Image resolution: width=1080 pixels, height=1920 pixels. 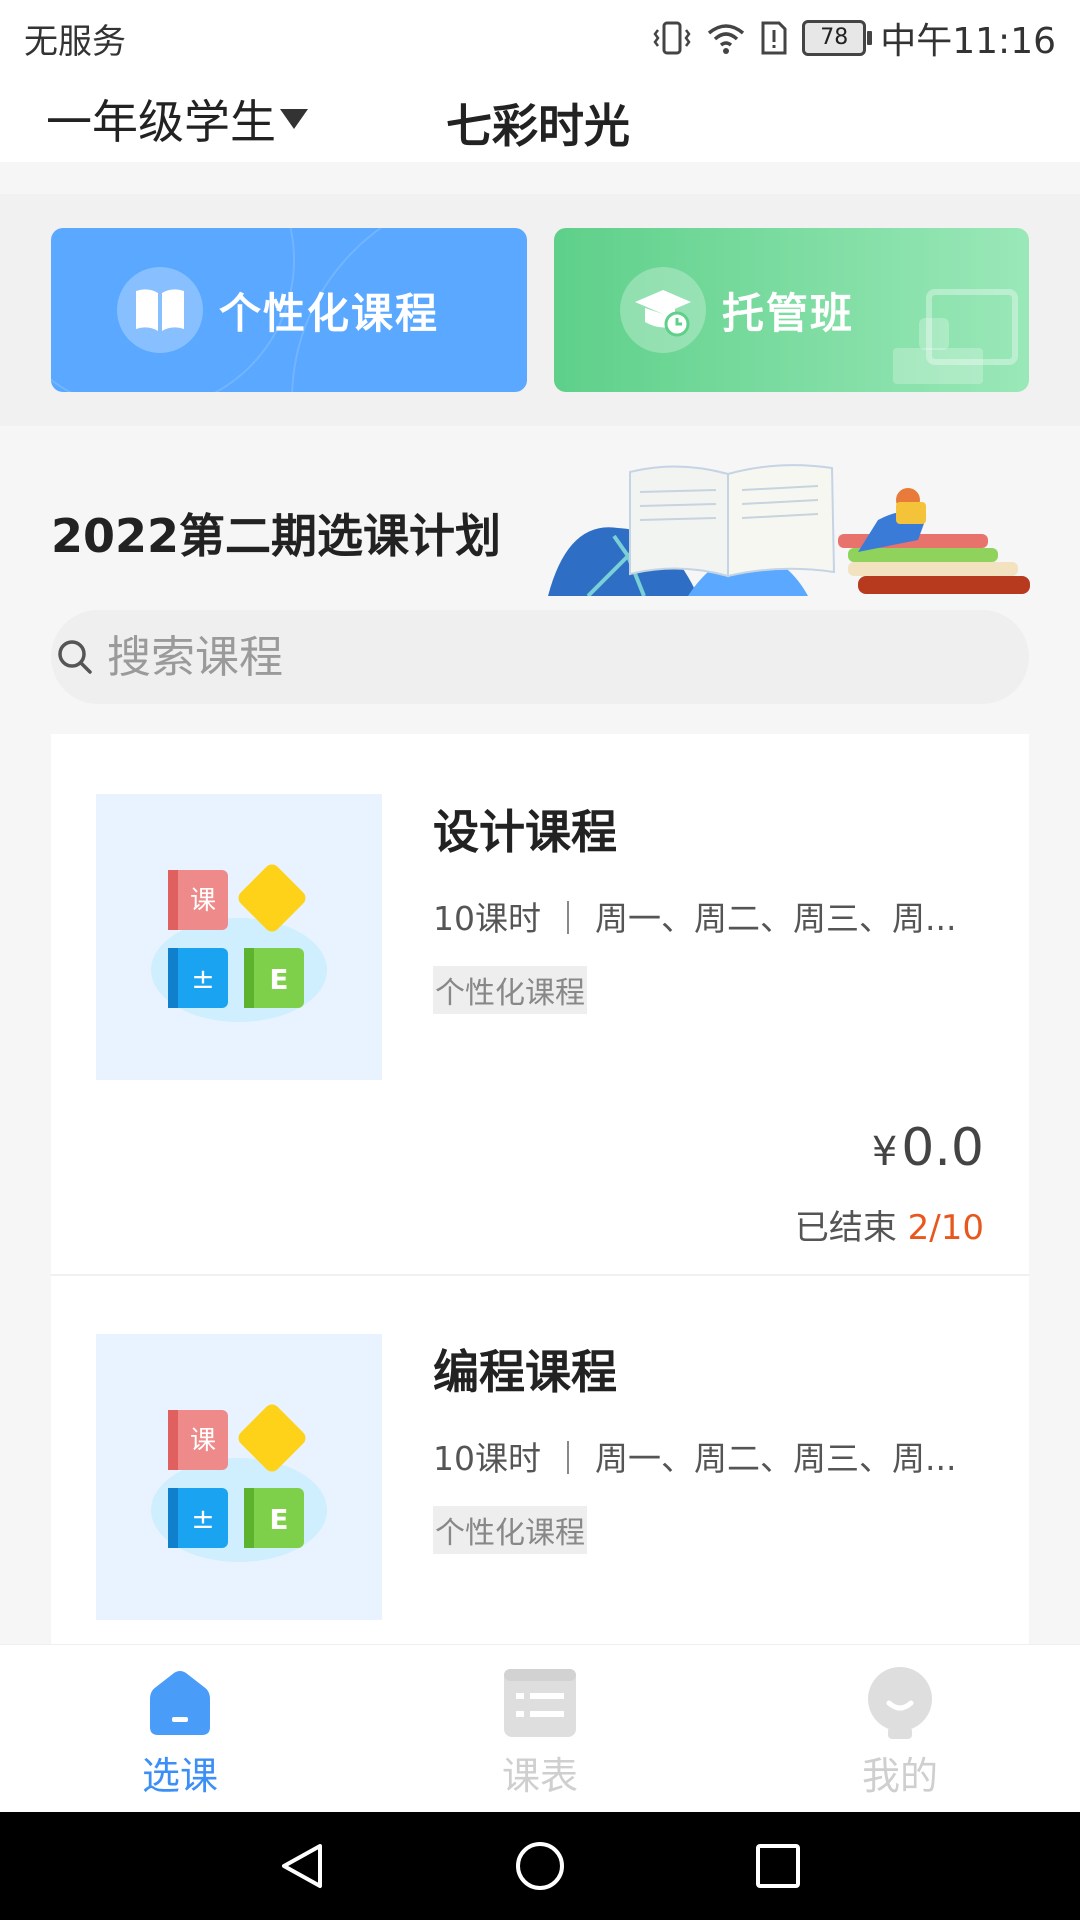 I want to click on grade-selector: 一年级学生, so click(x=177, y=119).